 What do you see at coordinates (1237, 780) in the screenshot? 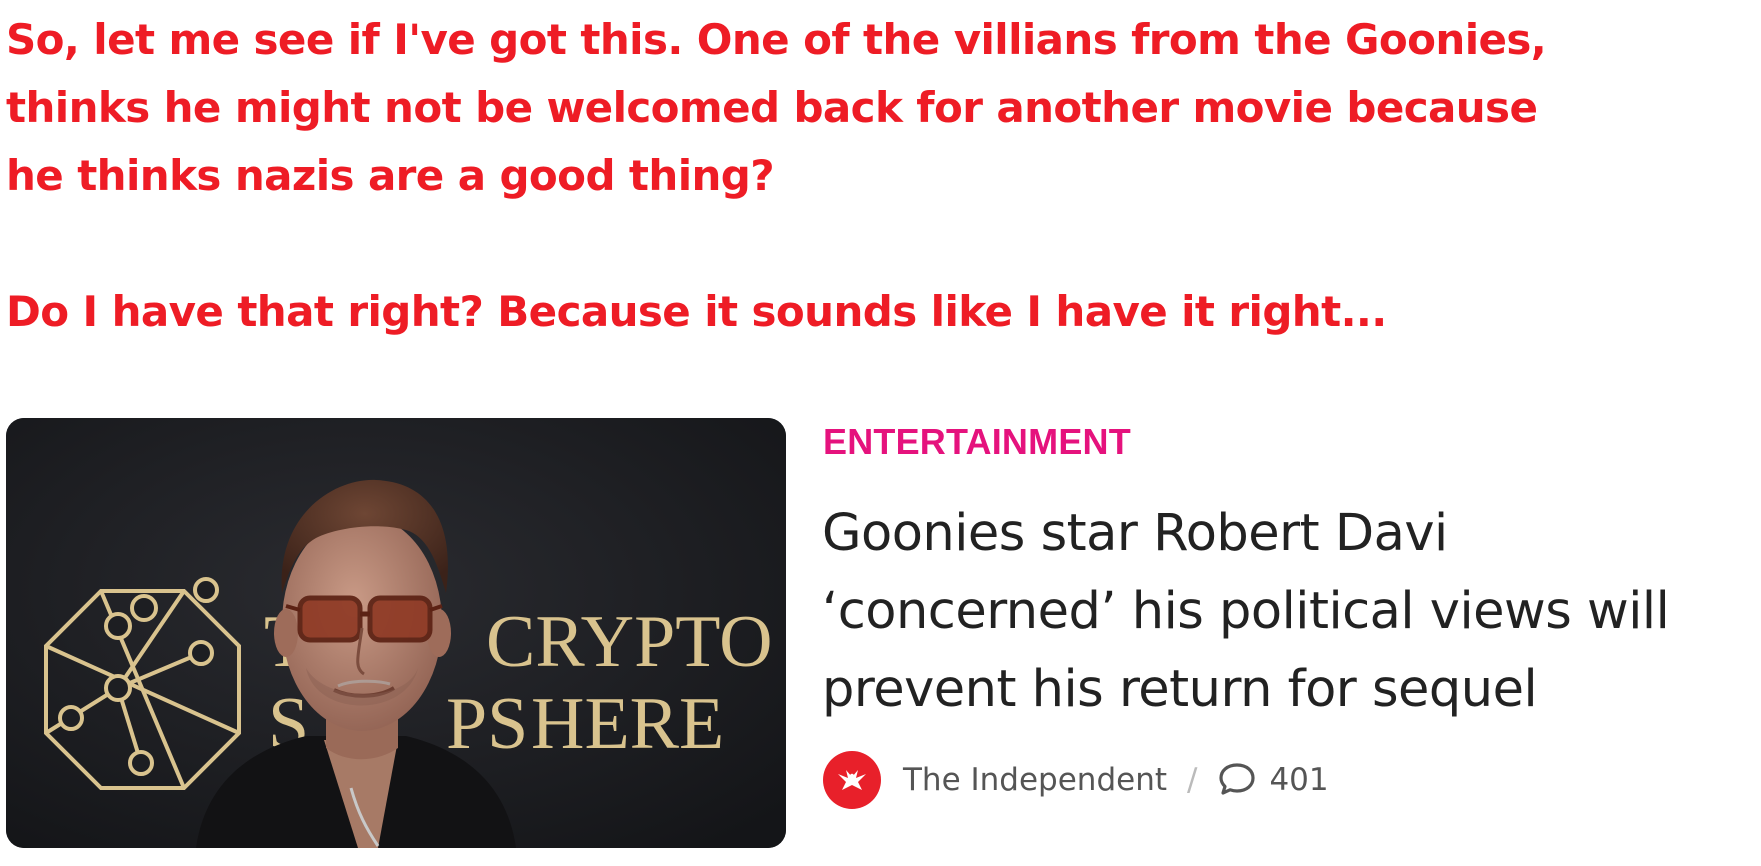
I see `speech-bubble-icon` at bounding box center [1237, 780].